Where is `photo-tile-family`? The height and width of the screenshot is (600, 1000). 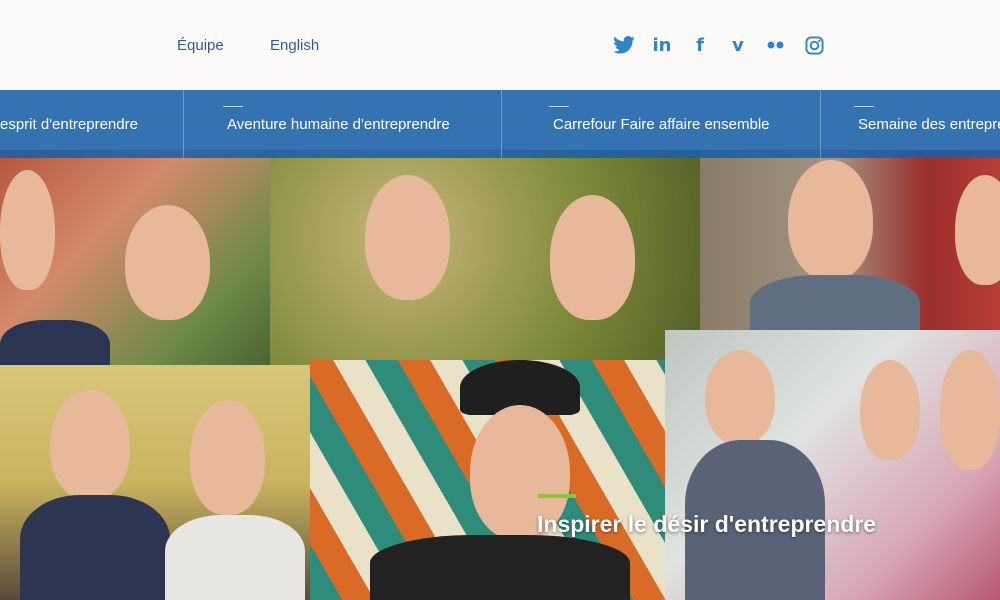 photo-tile-family is located at coordinates (145, 265).